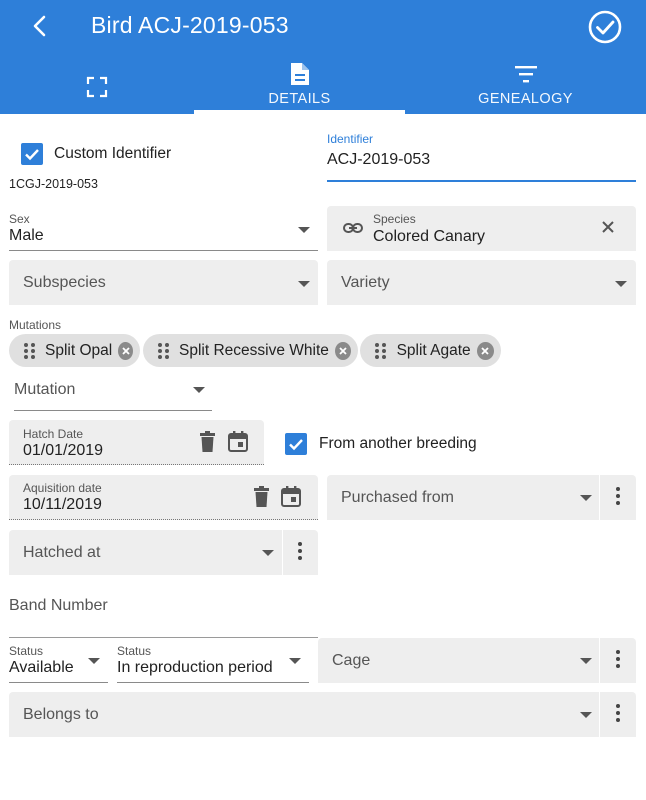  I want to click on from-another-breeding-checkbox, so click(296, 444).